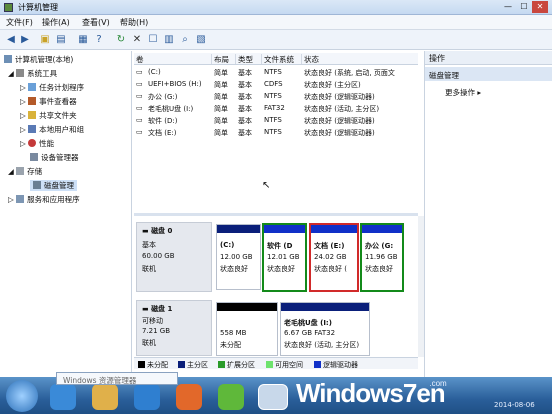 The image size is (552, 414). What do you see at coordinates (463, 92) in the screenshot?
I see `more-actions-link: 更多操作 ▸` at bounding box center [463, 92].